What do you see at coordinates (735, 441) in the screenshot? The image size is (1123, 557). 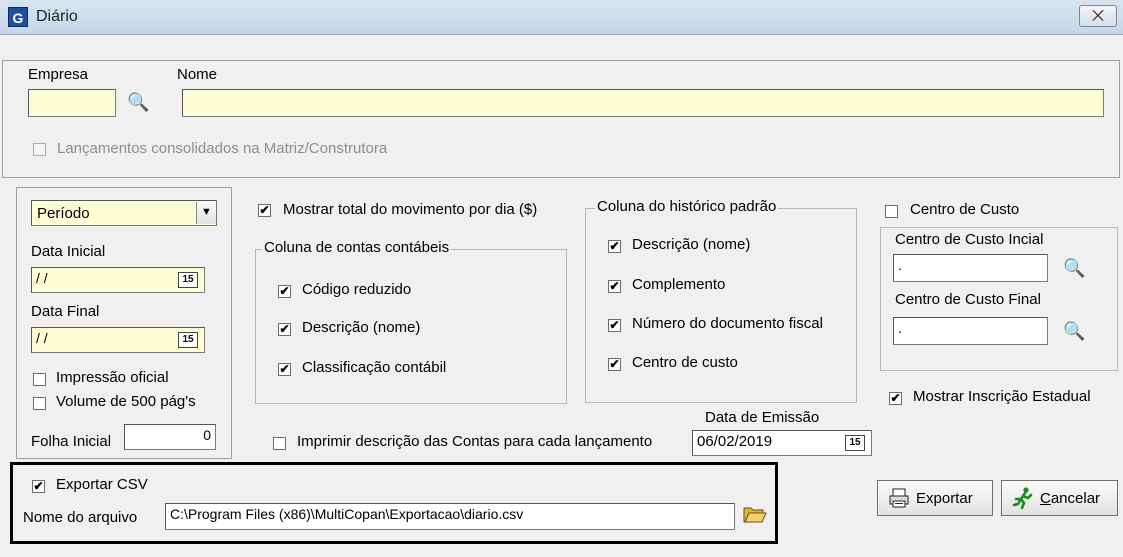 I see `data-emissao-value: 06/02/2019` at bounding box center [735, 441].